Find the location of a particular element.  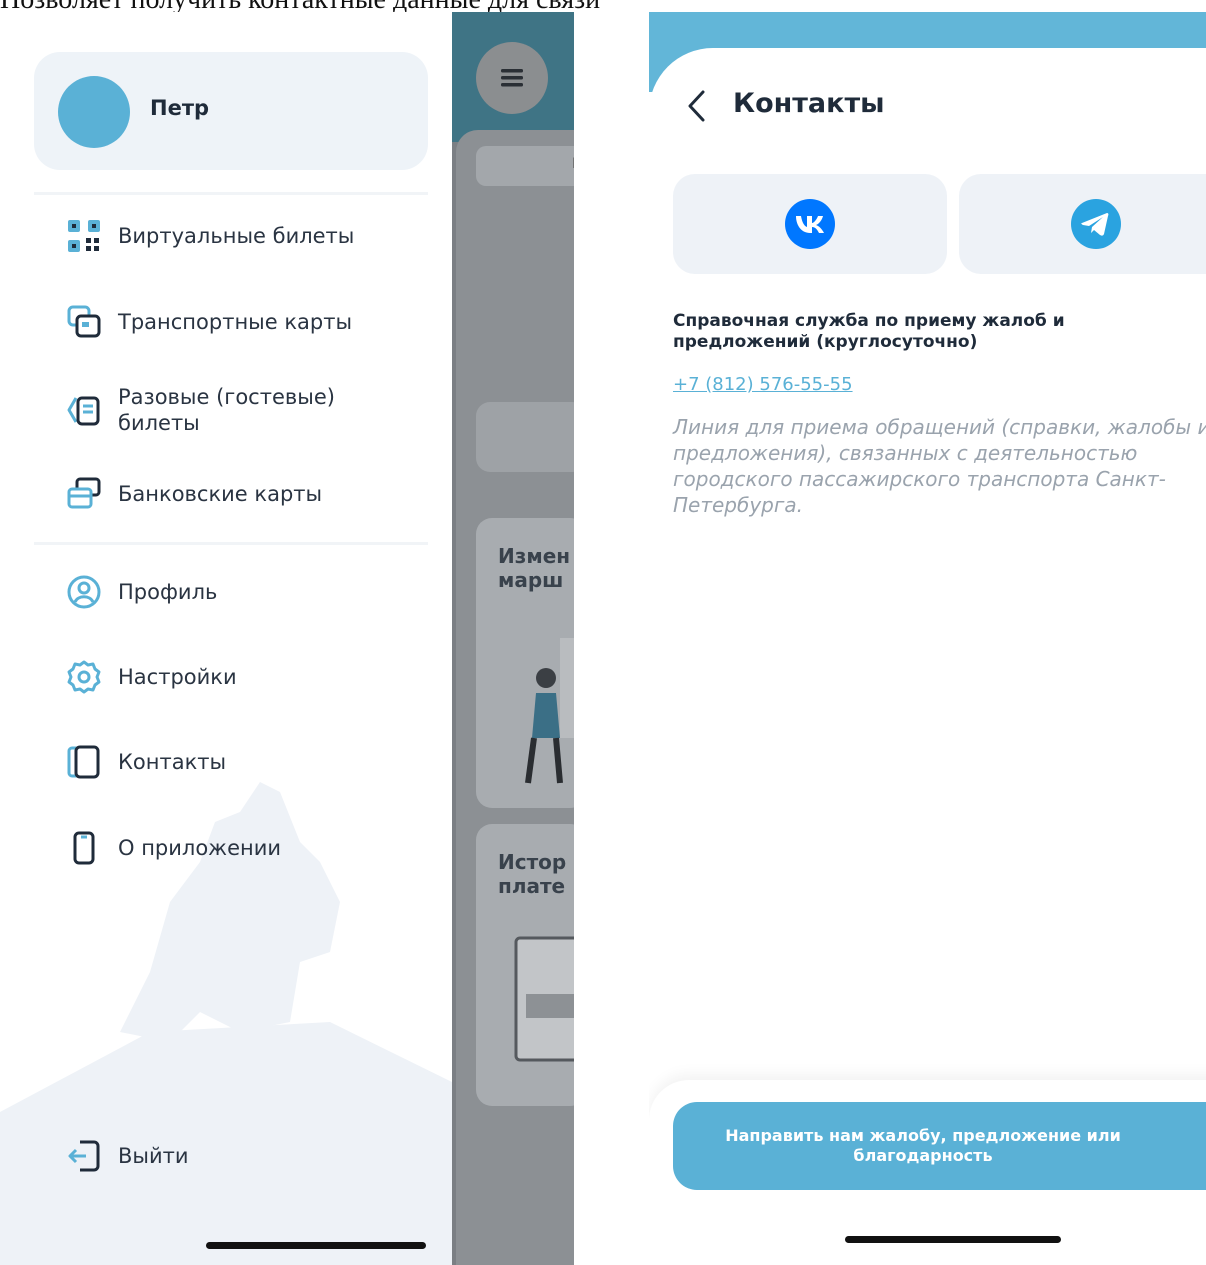

menu-item-label: Банковские карты is located at coordinates (220, 494).